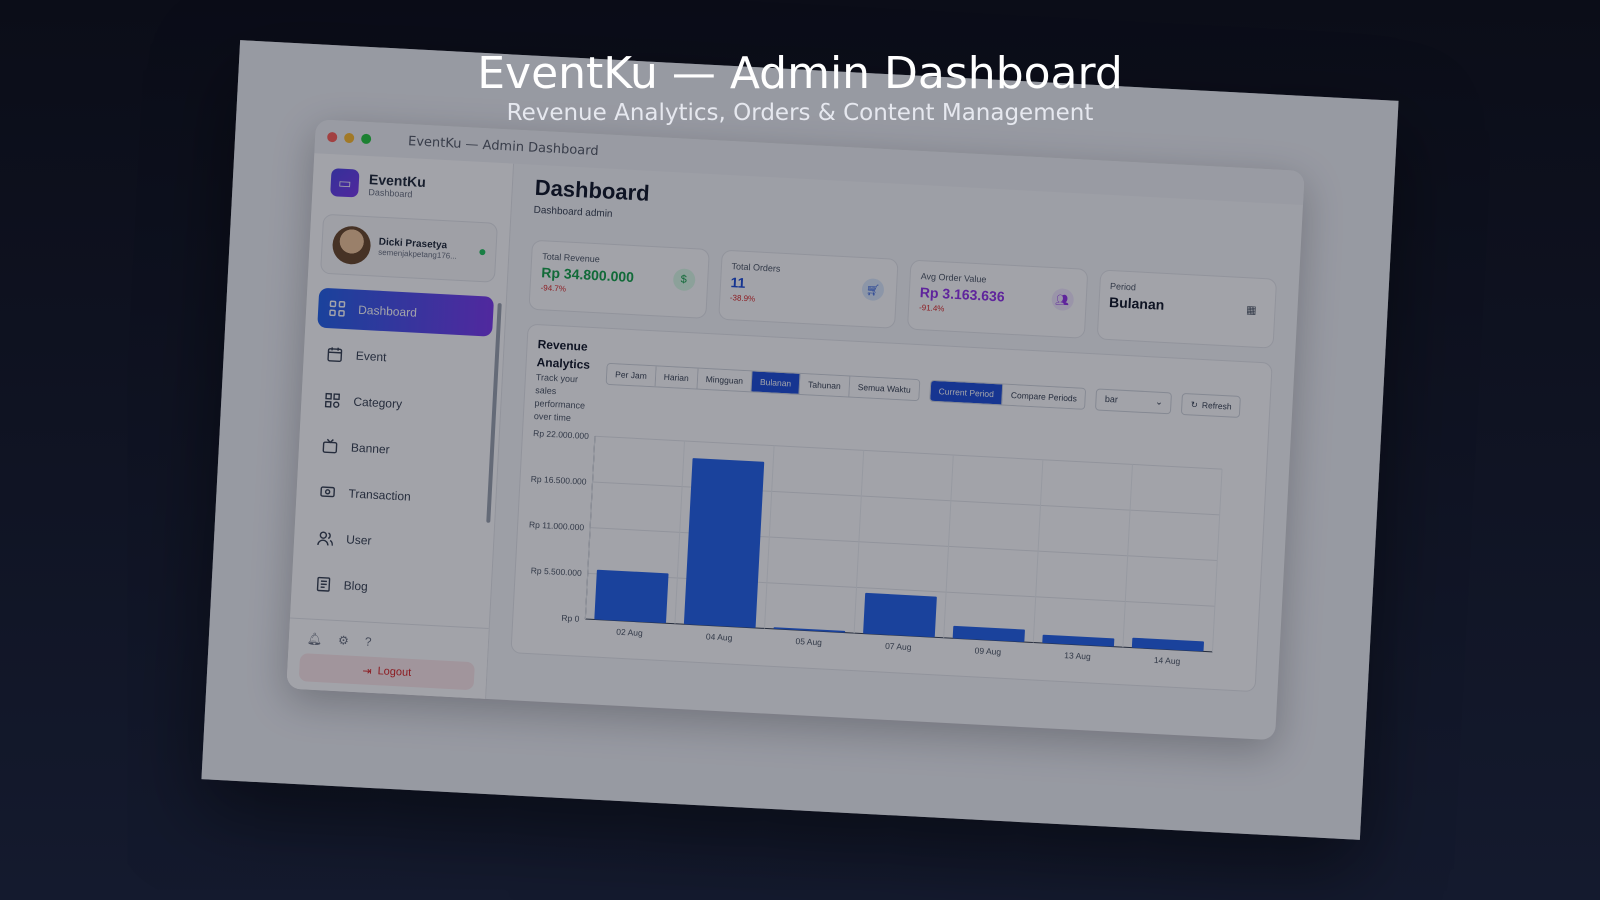 This screenshot has height=900, width=1600. What do you see at coordinates (559, 397) in the screenshot?
I see `analytics-description: Track your sales performance over time` at bounding box center [559, 397].